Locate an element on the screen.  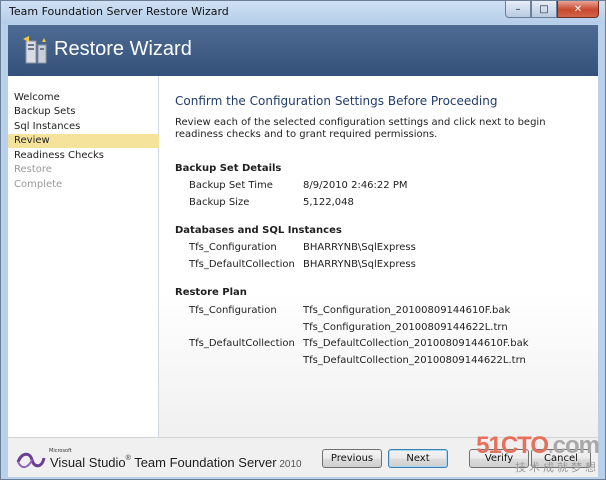
banner-title: Restore Wizard is located at coordinates (123, 49).